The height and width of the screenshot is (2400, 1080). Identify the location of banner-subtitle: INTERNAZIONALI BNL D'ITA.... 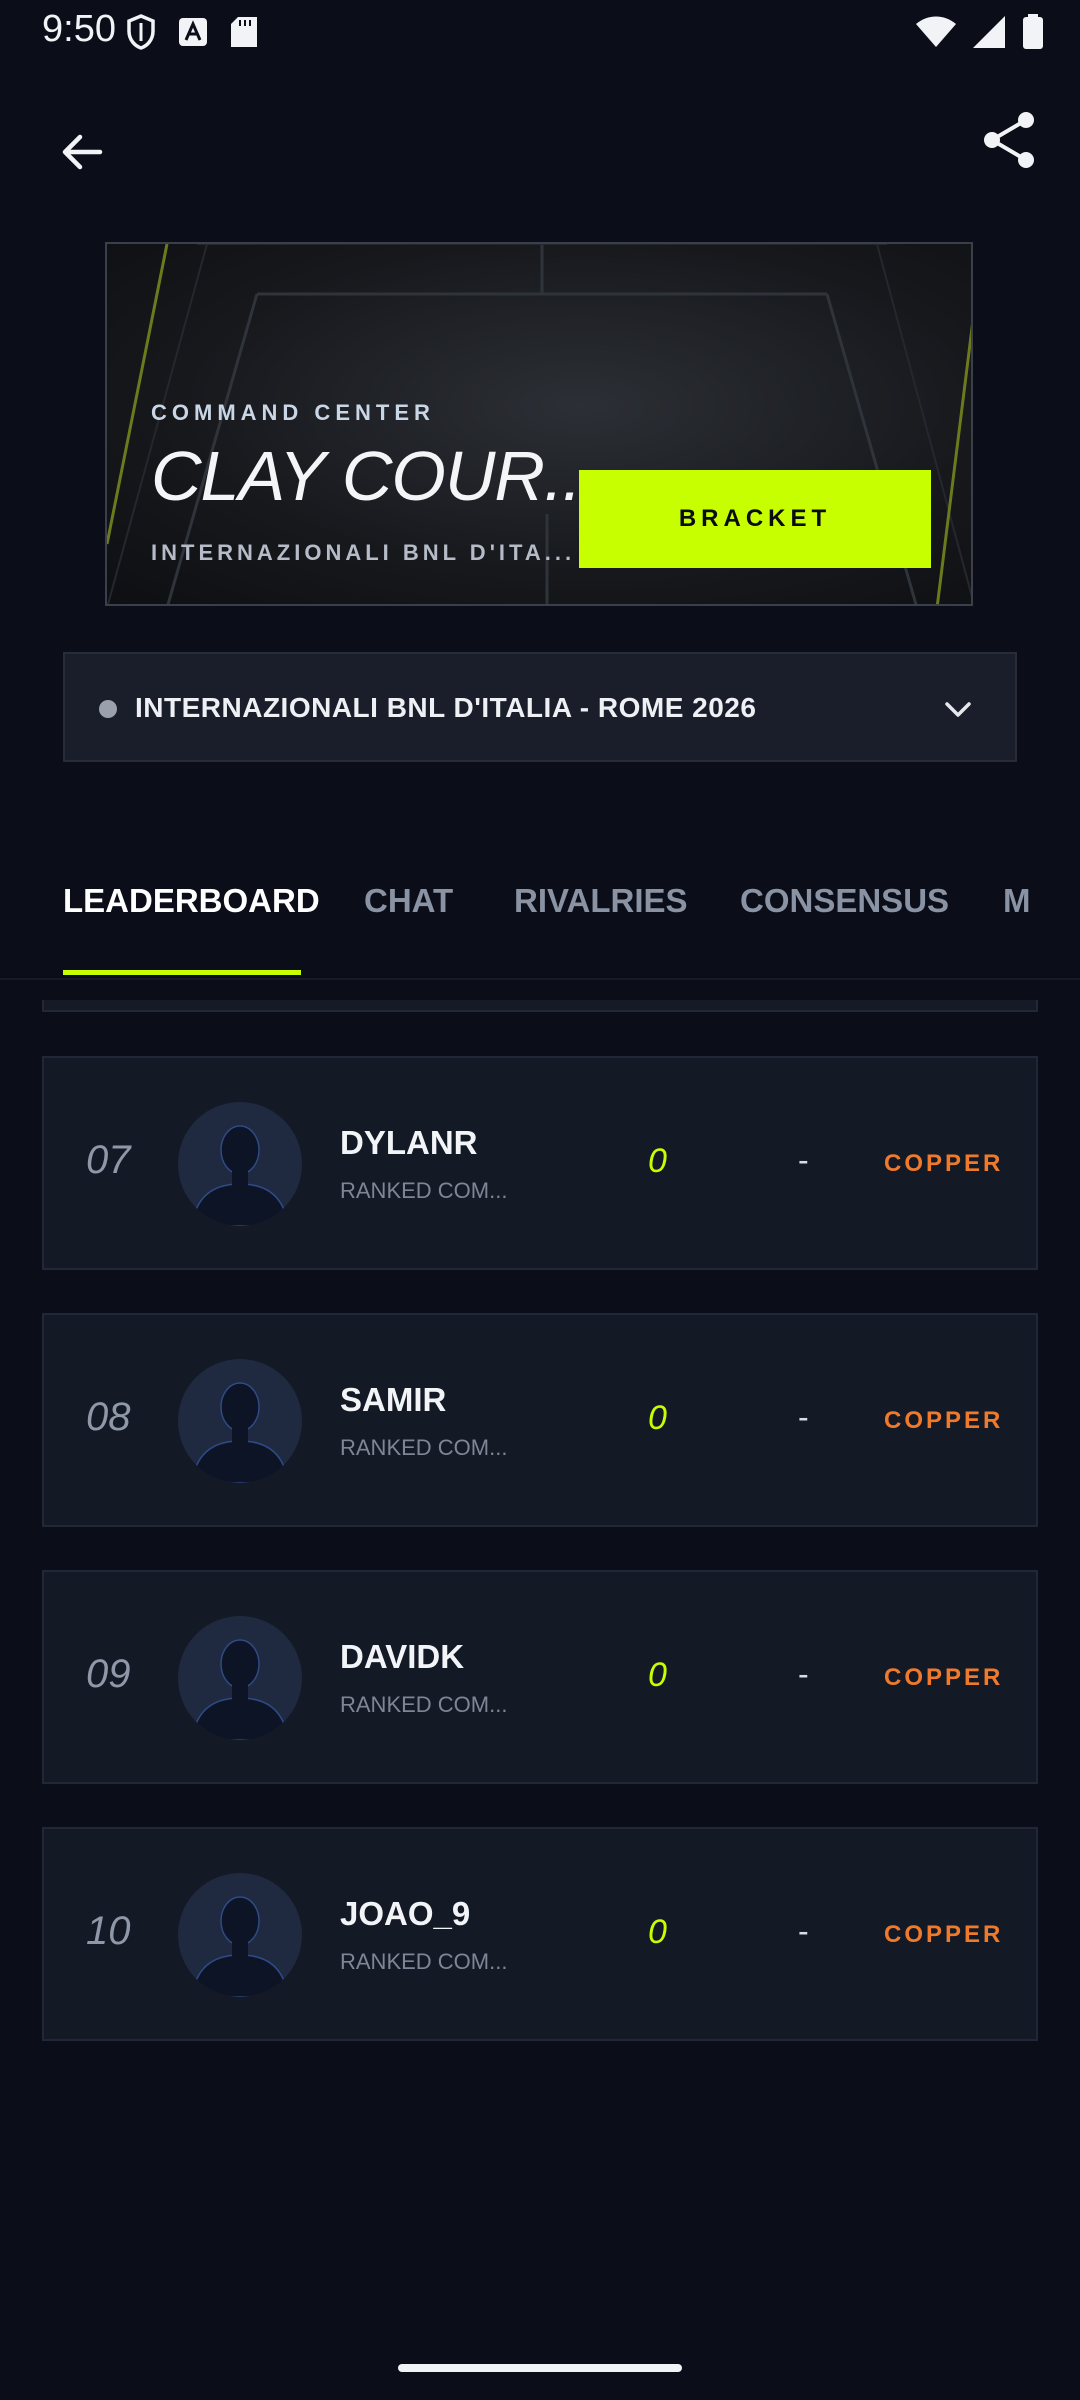
(363, 552).